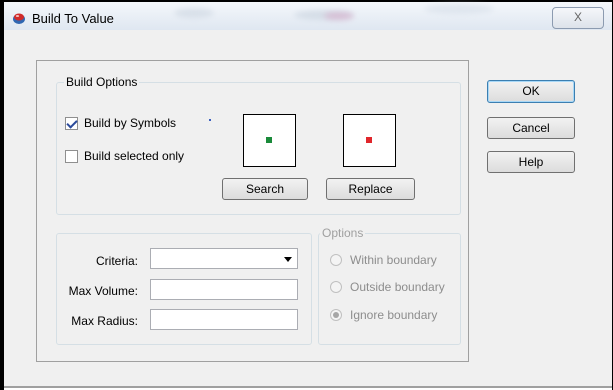 This screenshot has width=613, height=390. I want to click on build-selected-only-label: Build selected only, so click(134, 156).